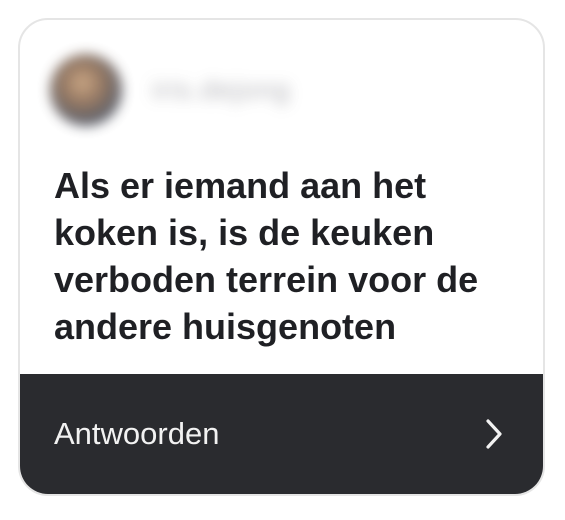  I want to click on reply-button-label: Antwoorden, so click(137, 433).